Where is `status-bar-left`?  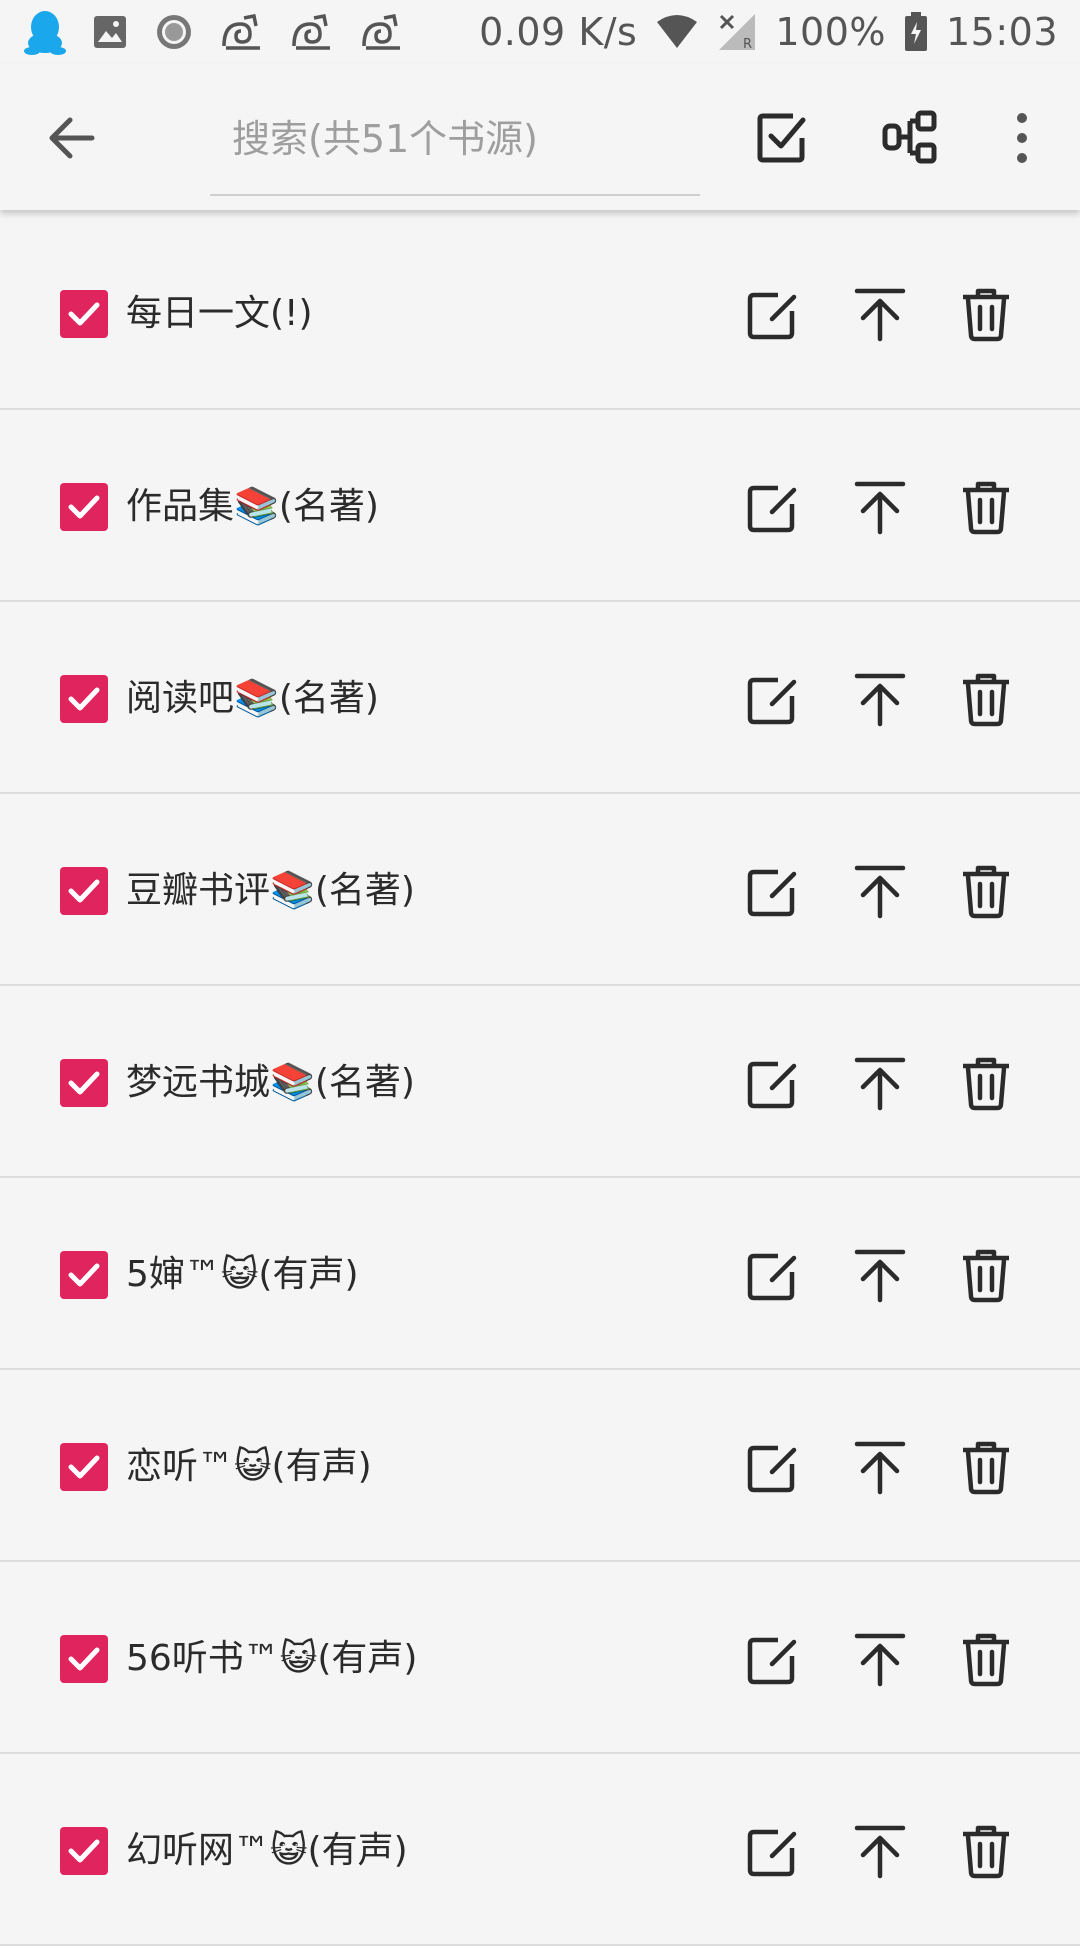
status-bar-left is located at coordinates (227, 32).